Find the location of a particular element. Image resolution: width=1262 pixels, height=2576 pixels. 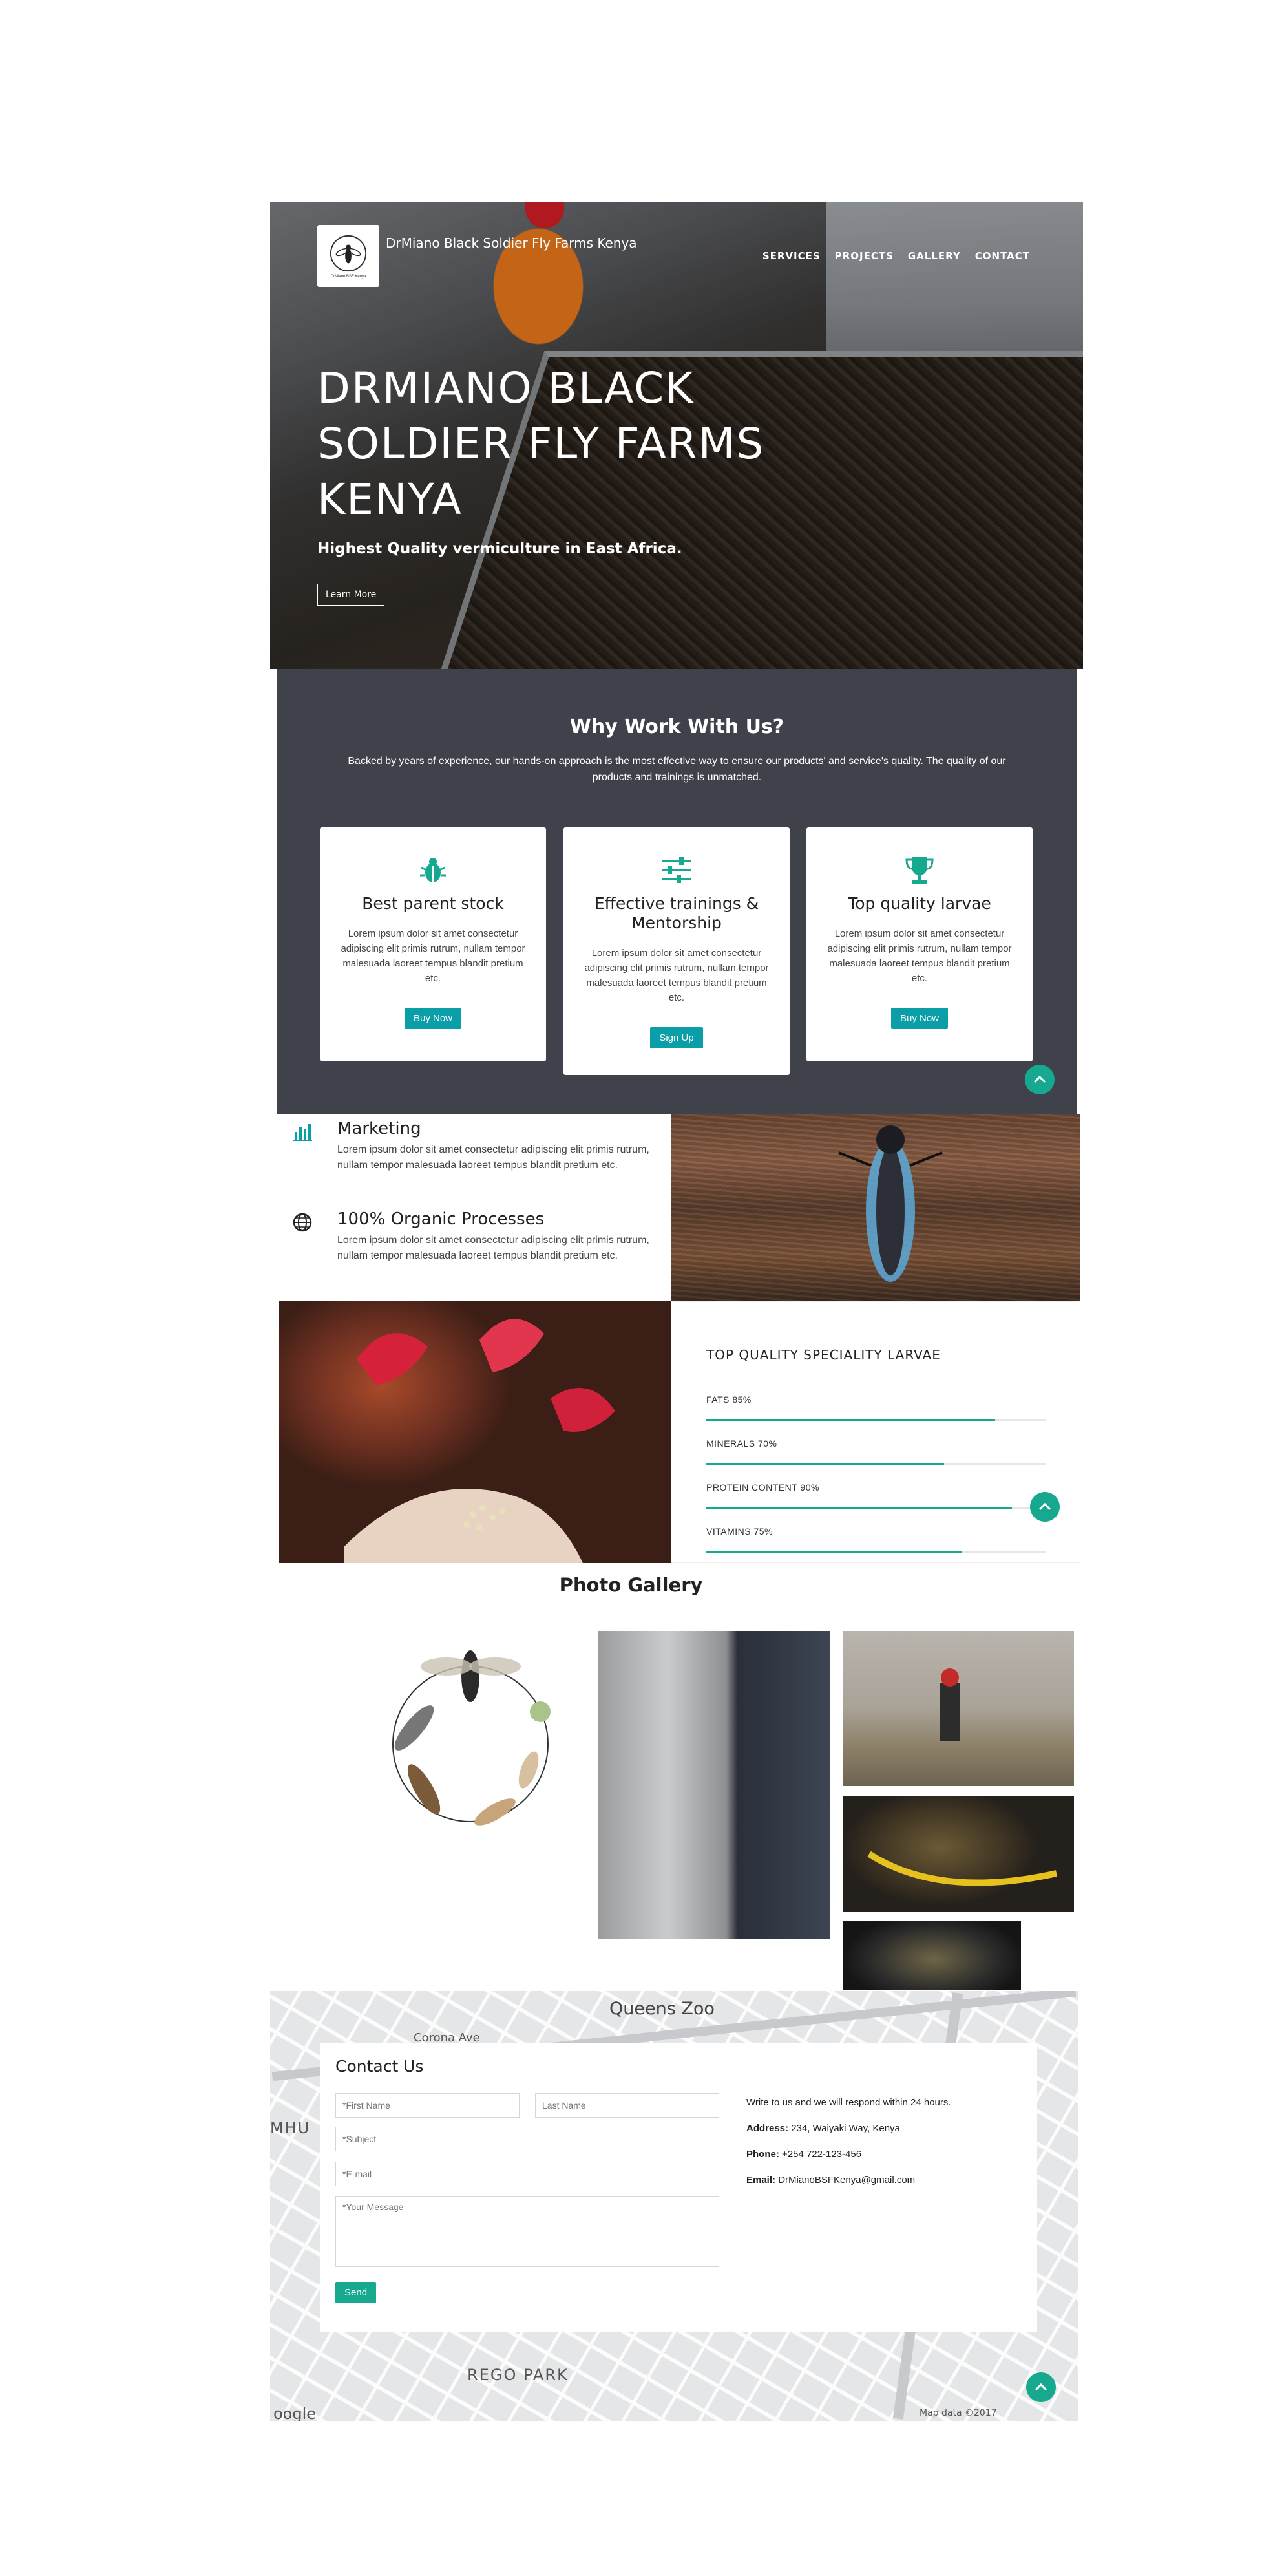

progress-label: PROTEIN CONTENT 90% is located at coordinates (763, 1487).